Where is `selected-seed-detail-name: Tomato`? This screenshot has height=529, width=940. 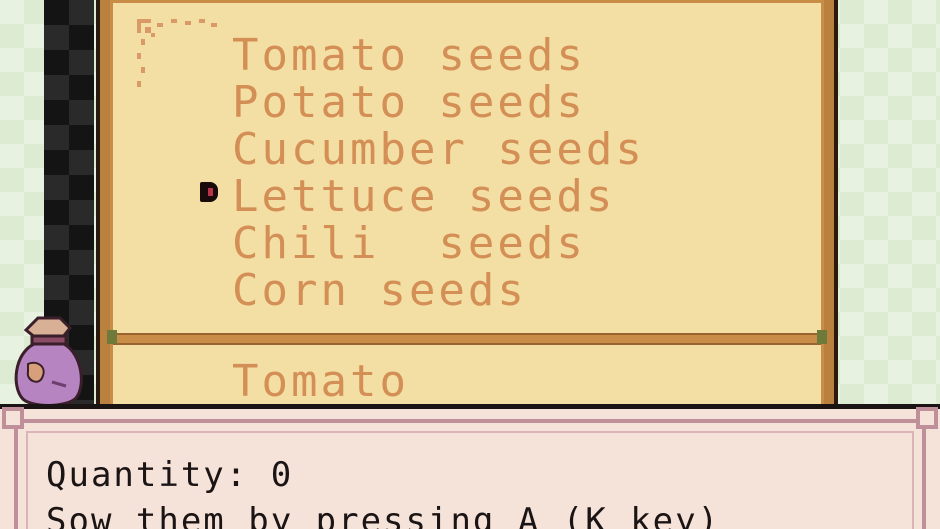 selected-seed-detail-name: Tomato is located at coordinates (320, 381).